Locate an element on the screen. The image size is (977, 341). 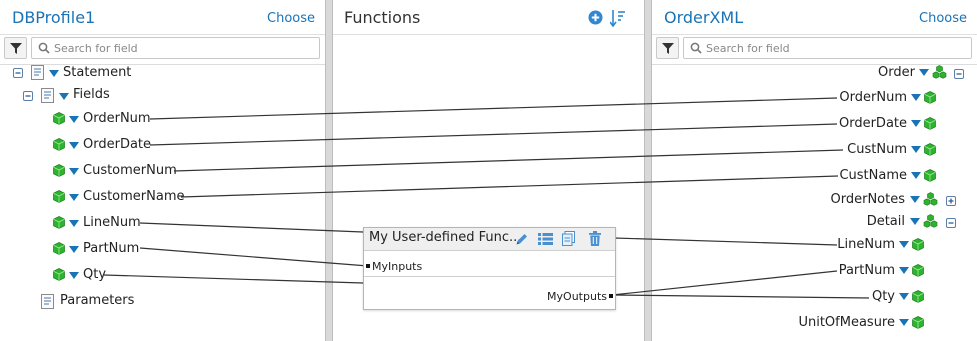
target-field-linenum: LineNum is located at coordinates (814, 245).